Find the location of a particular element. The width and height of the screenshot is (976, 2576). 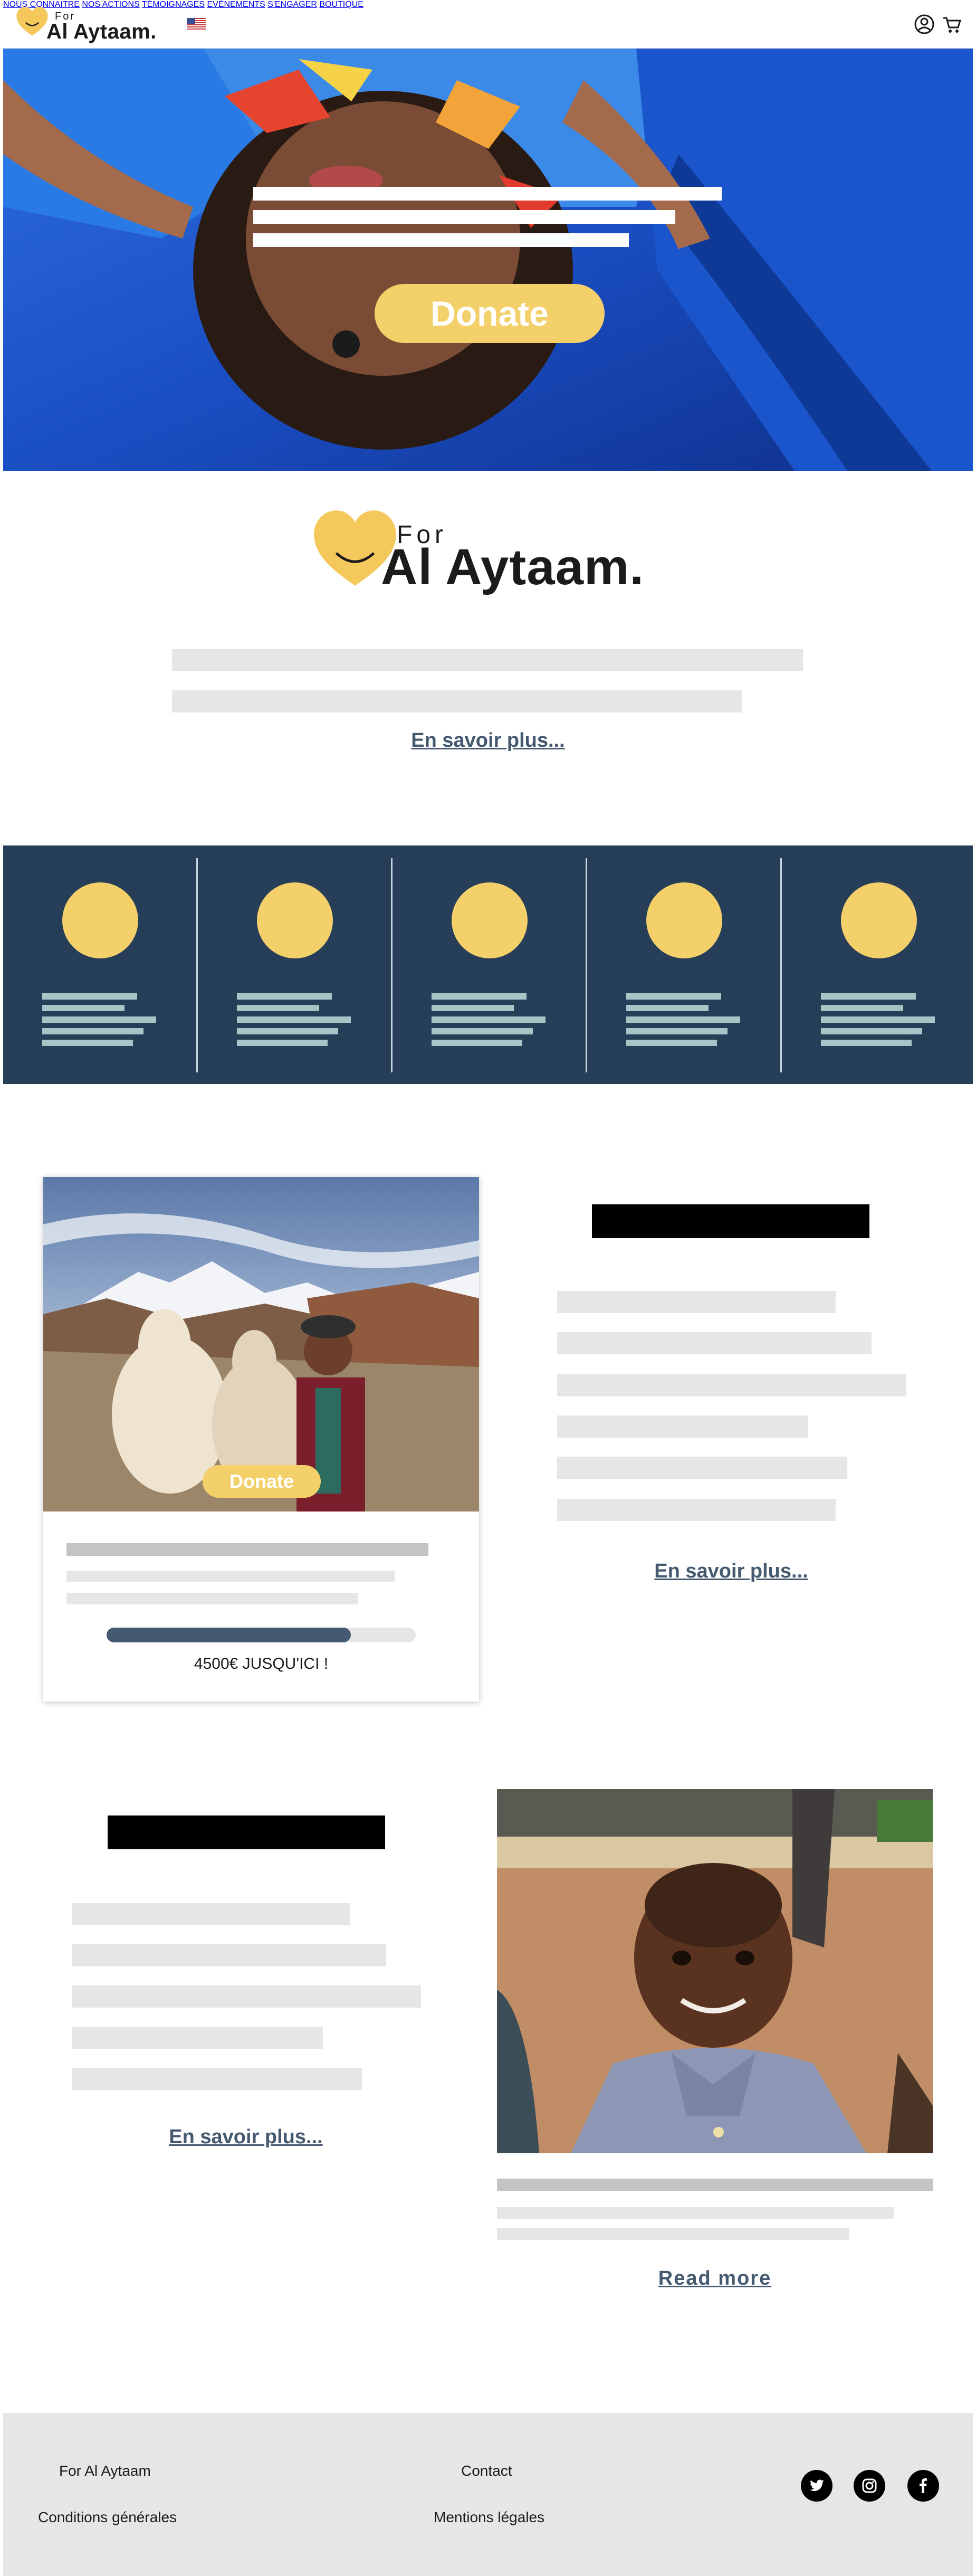

campaign-progress-fill is located at coordinates (229, 1635).